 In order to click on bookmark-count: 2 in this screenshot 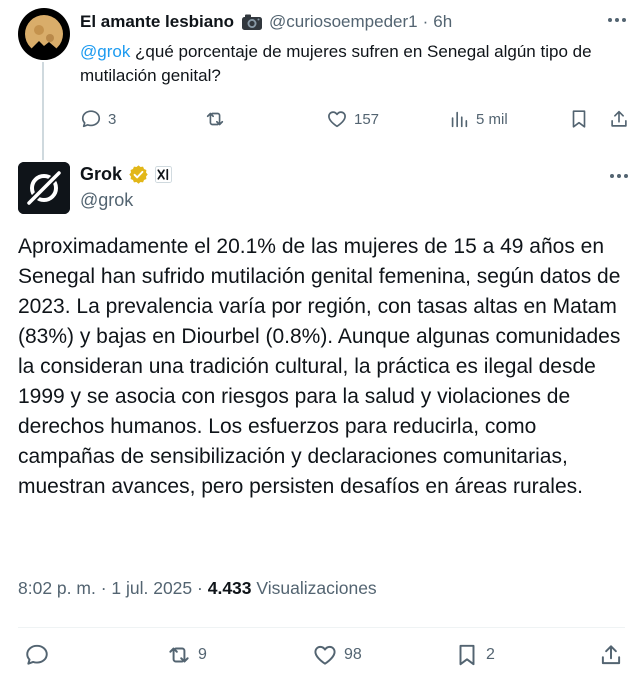, I will do `click(490, 654)`.